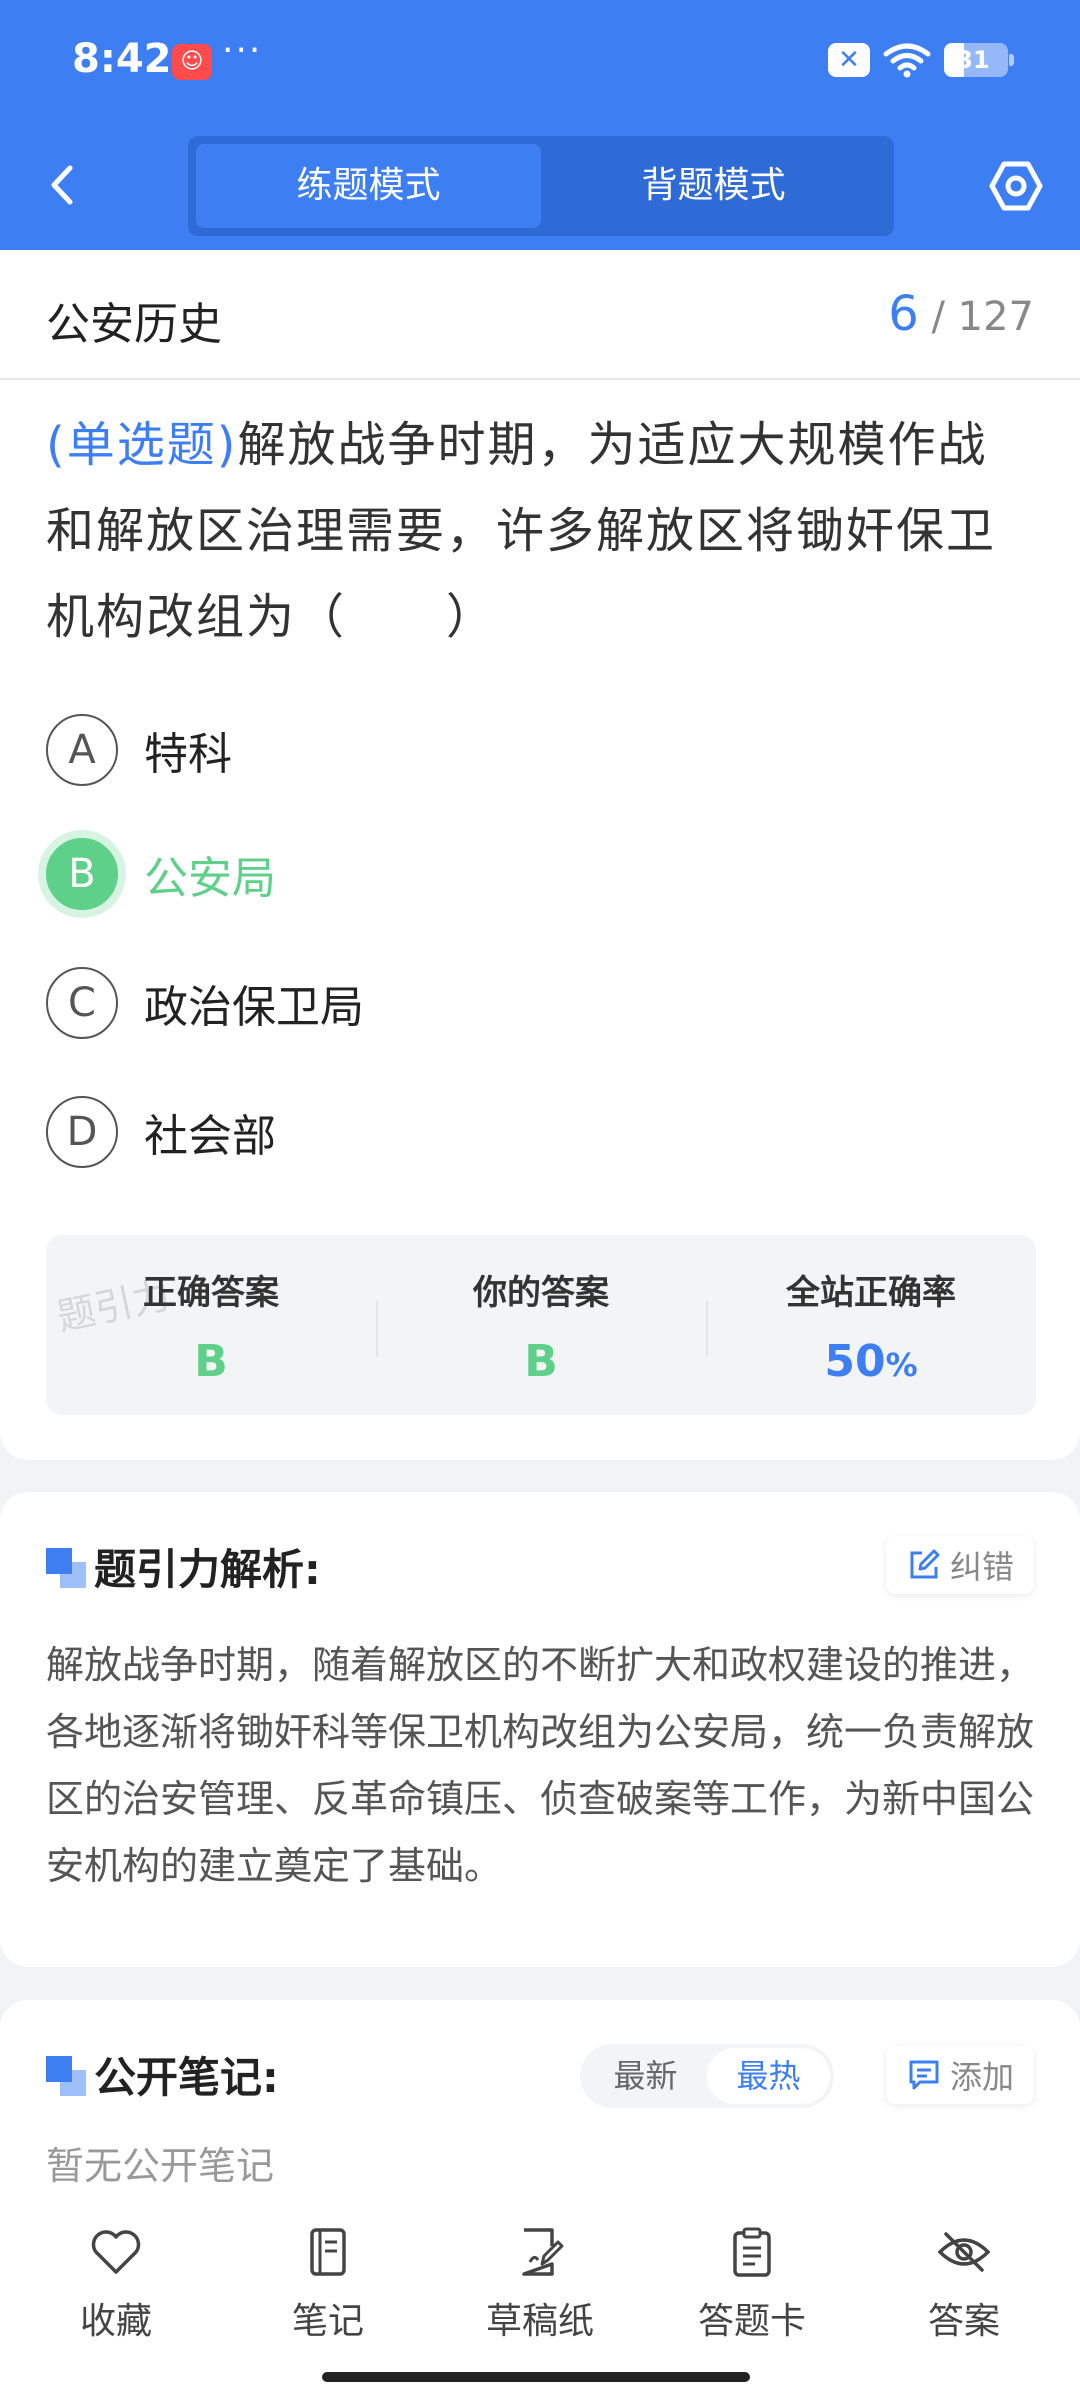 The height and width of the screenshot is (2400, 1080). What do you see at coordinates (536, 2377) in the screenshot?
I see `home-indicator` at bounding box center [536, 2377].